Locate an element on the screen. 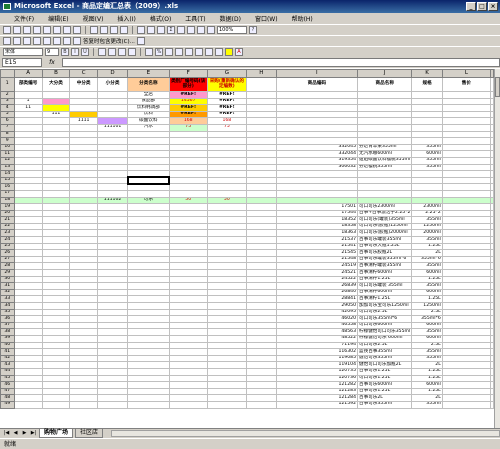 Image resolution: width=500 pixels, height=449 pixels. bold-icon: B is located at coordinates (65, 52).